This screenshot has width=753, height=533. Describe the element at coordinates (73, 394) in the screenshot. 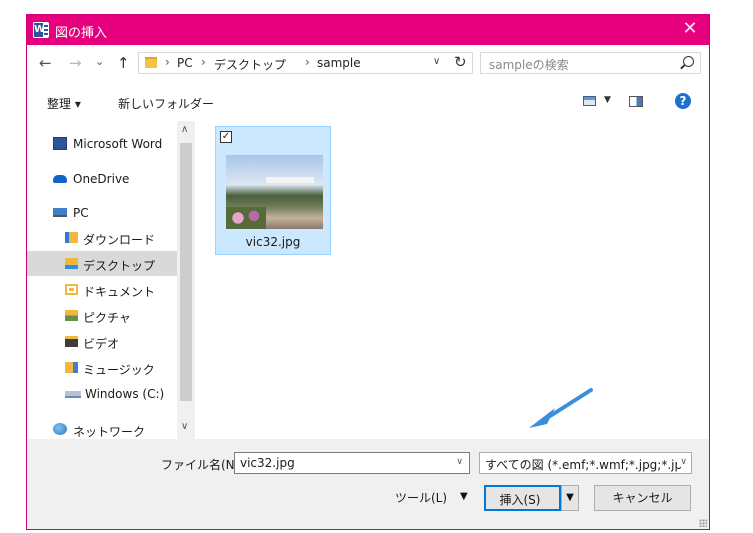

I see `drive-icon` at that location.